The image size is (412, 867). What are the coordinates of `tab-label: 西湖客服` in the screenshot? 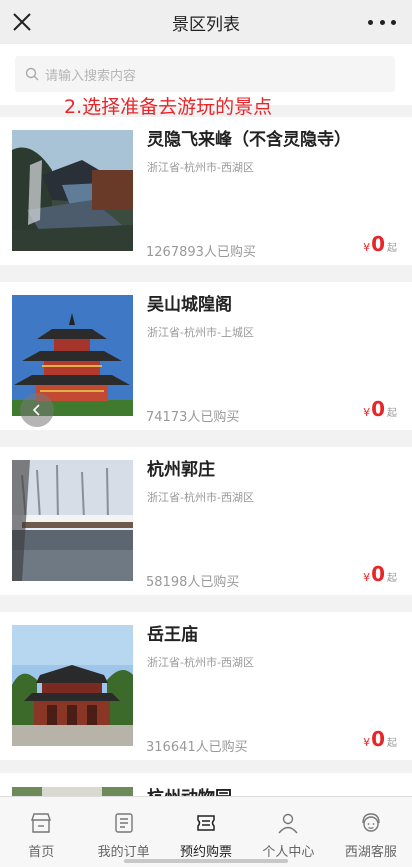 It's located at (370, 852).